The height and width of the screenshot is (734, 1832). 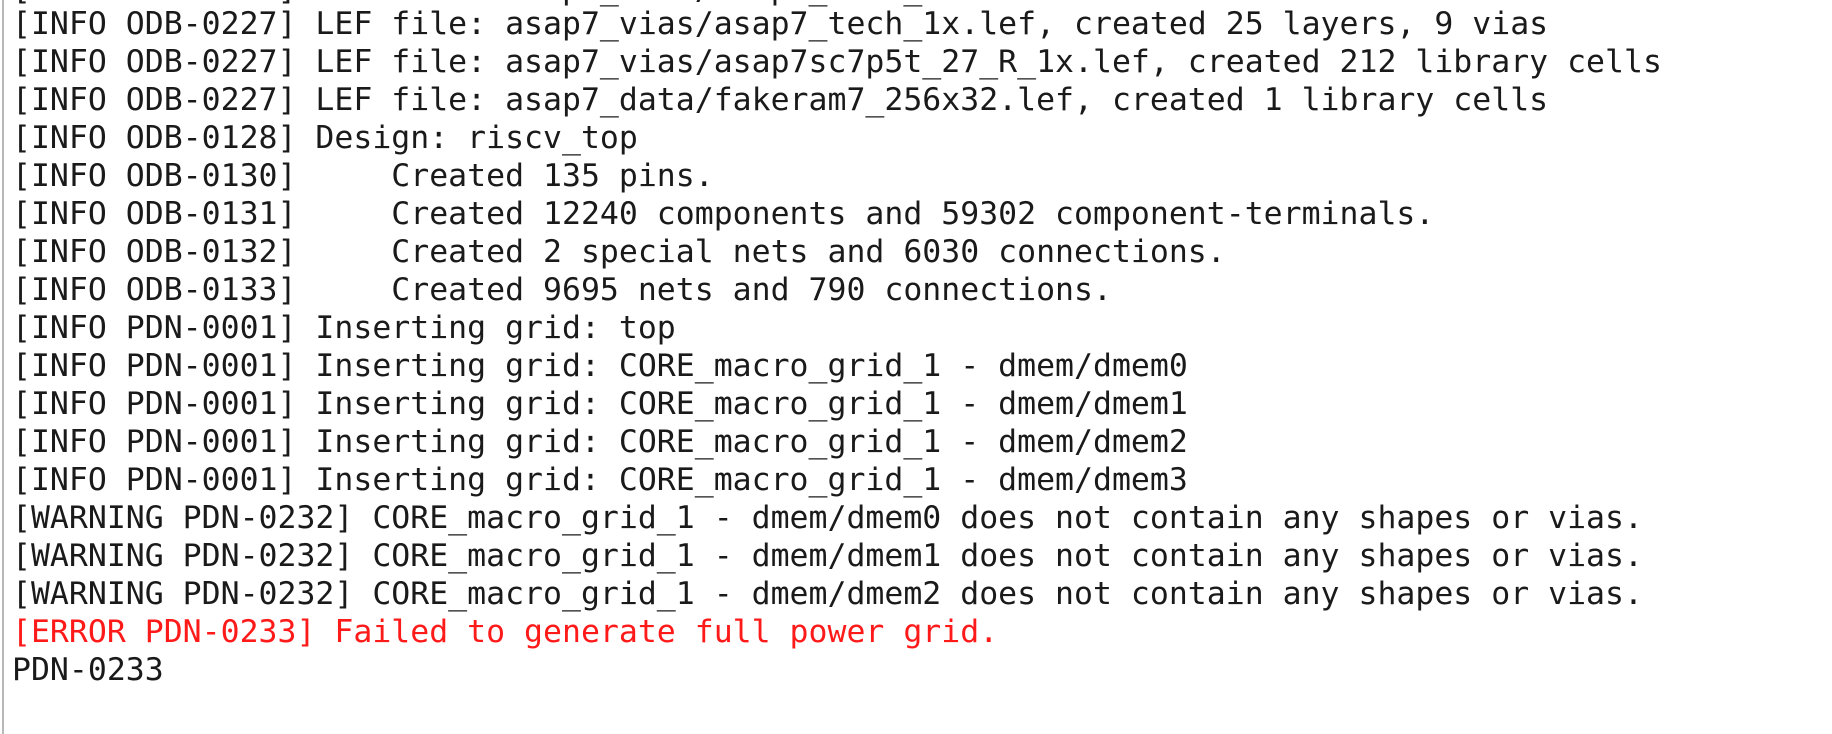 What do you see at coordinates (344, 328) in the screenshot?
I see `log-line: [INFO PDN-0001] Inserting grid: top` at bounding box center [344, 328].